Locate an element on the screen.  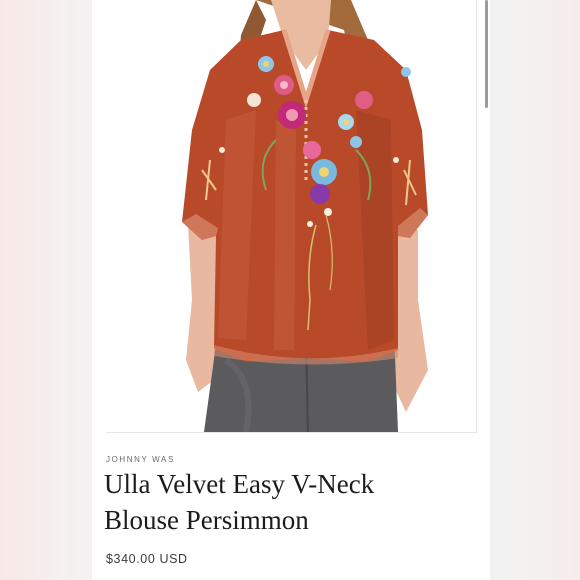
product-title: Ulla Velvet Easy V-Neck Blouse Persimmon is located at coordinates (289, 502).